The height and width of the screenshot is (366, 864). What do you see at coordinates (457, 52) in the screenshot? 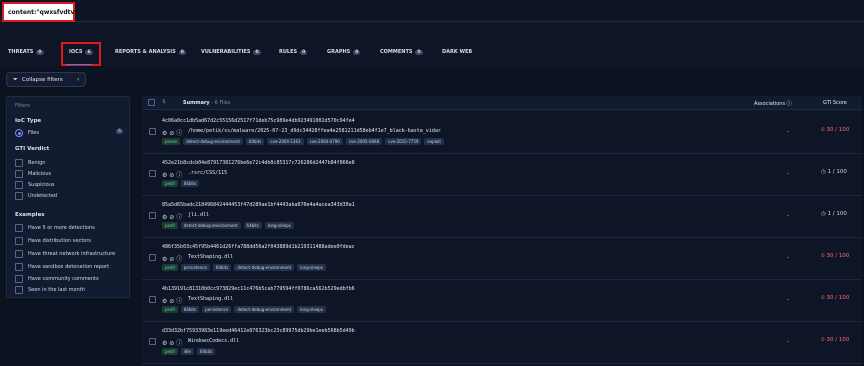
I see `tab-dark-web: DARK WEB` at bounding box center [457, 52].